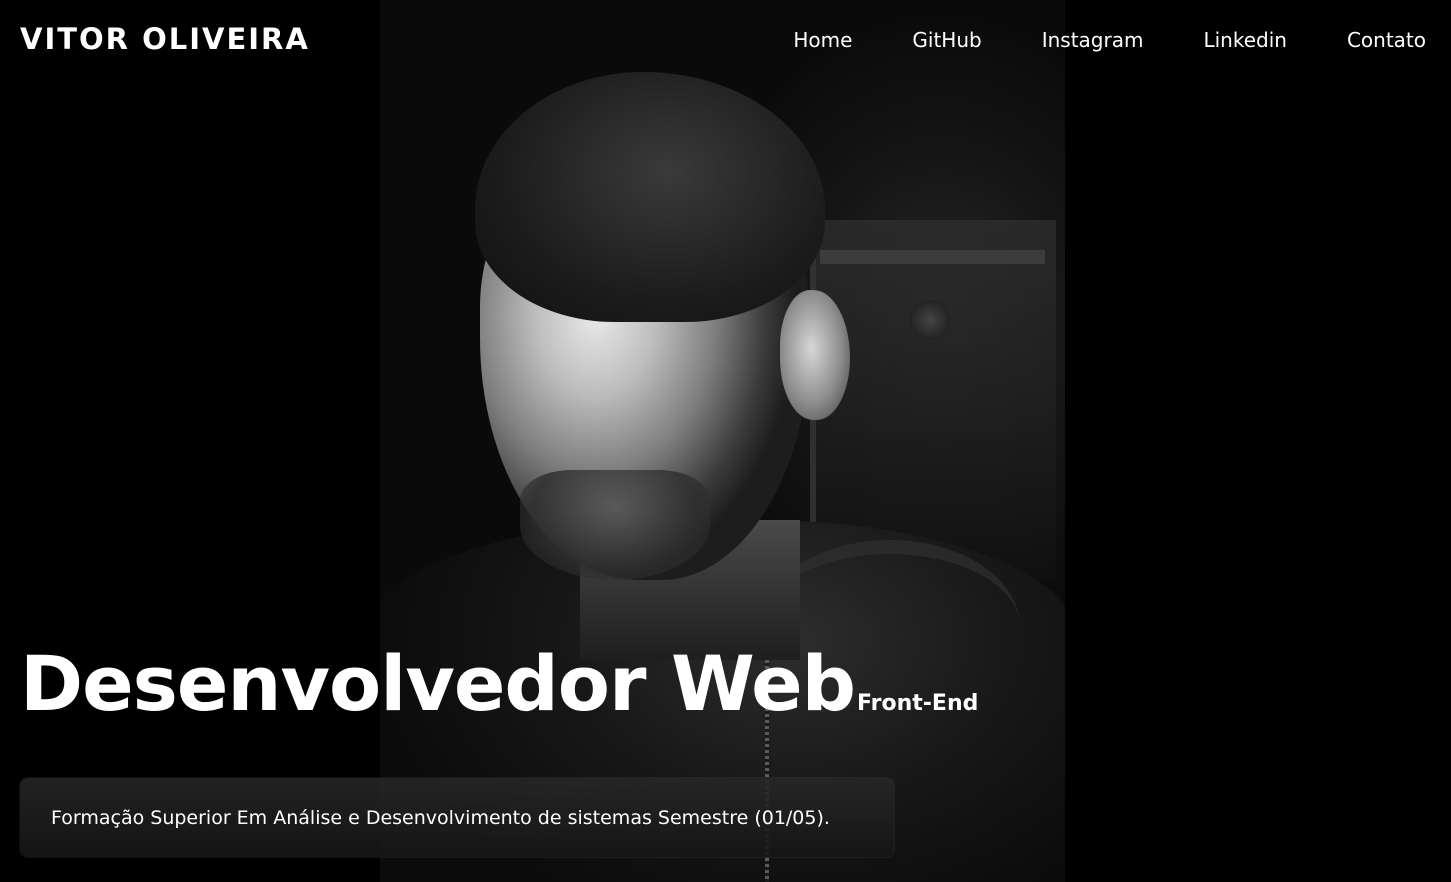 Image resolution: width=1451 pixels, height=882 pixels. I want to click on photo-ear, so click(815, 355).